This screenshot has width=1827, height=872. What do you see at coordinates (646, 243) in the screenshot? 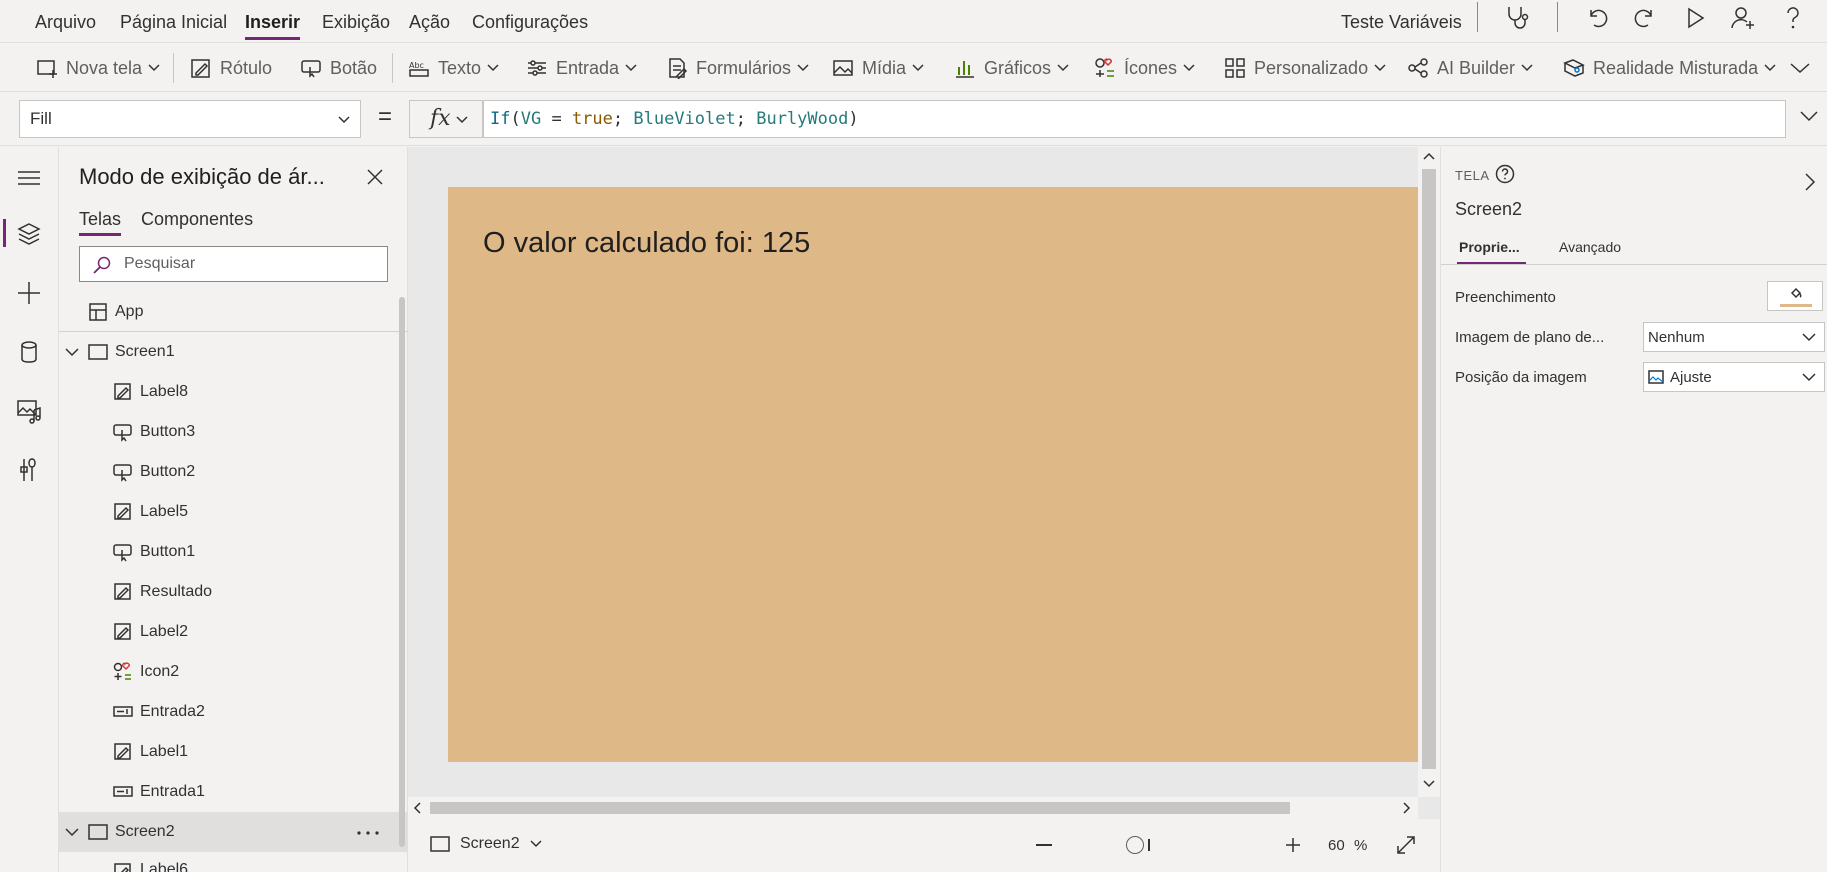
I see `result-label: O valor calculado foi: 125` at bounding box center [646, 243].